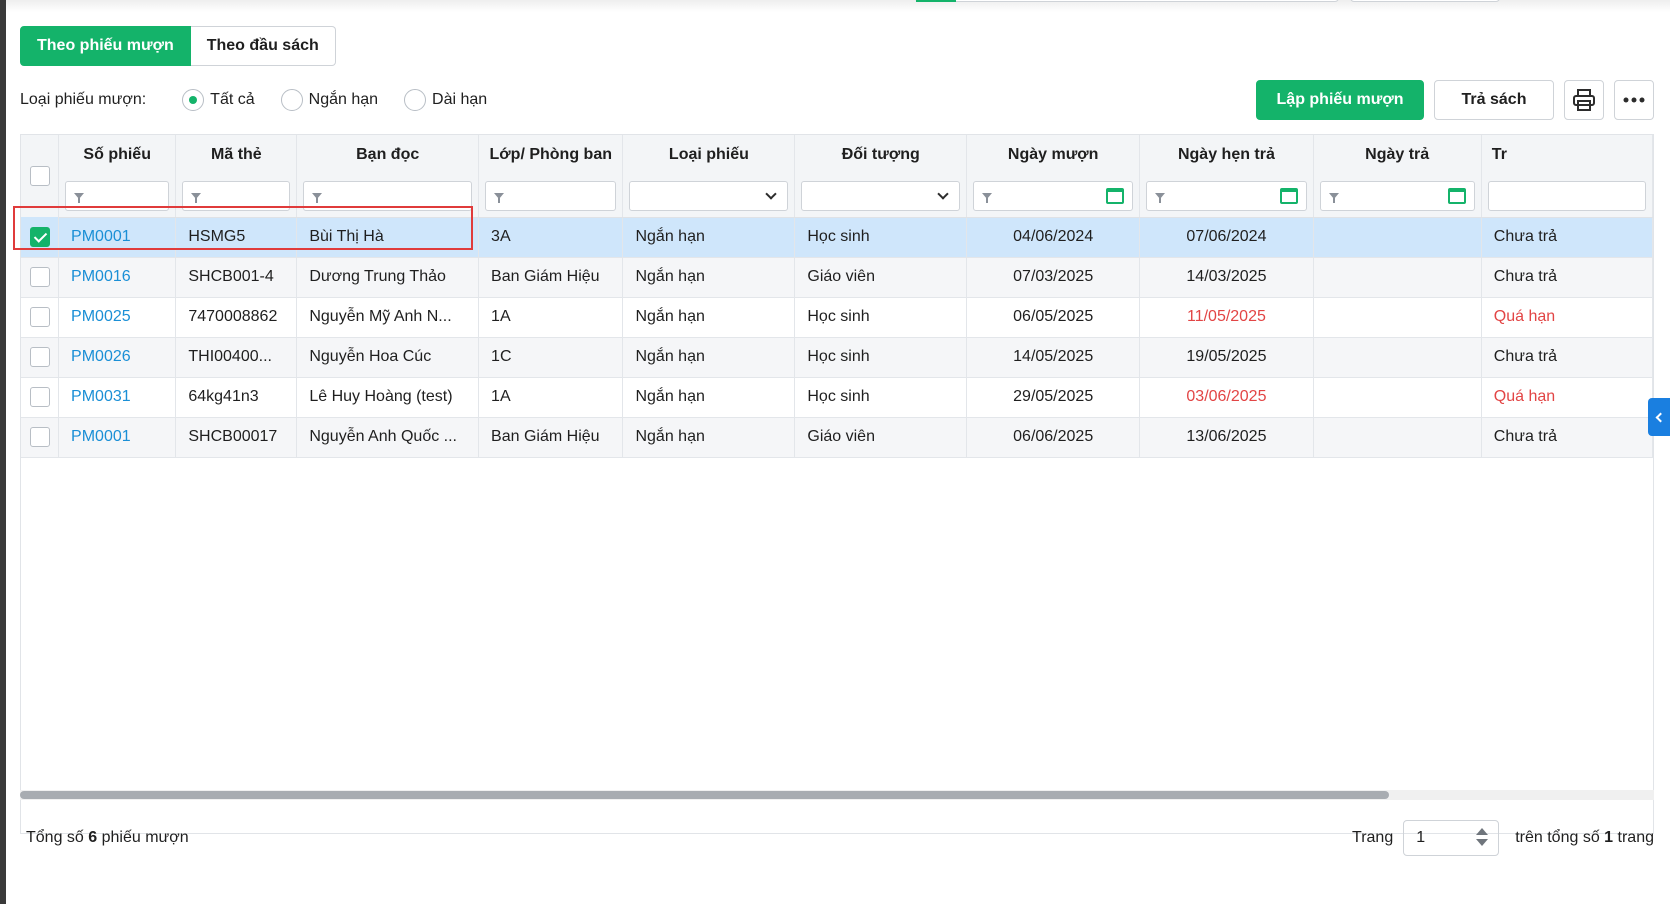 This screenshot has width=1670, height=904. What do you see at coordinates (445, 100) in the screenshot?
I see `radio-long-term: Dài hạn` at bounding box center [445, 100].